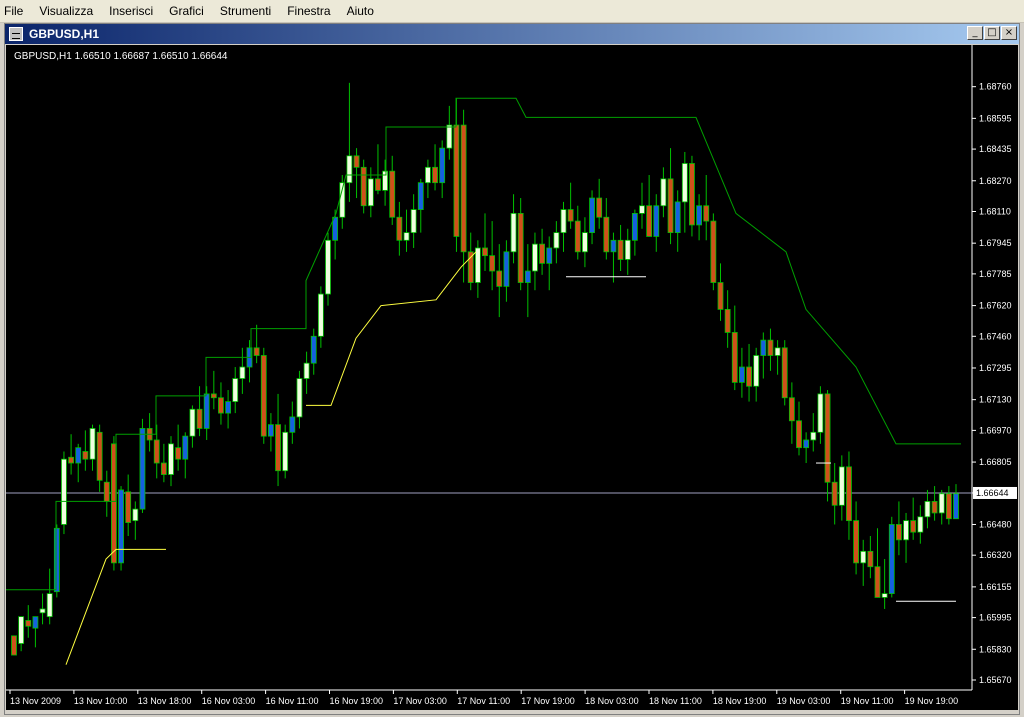  Describe the element at coordinates (995, 211) in the screenshot. I see `price-tick-label: 1.68110` at that location.